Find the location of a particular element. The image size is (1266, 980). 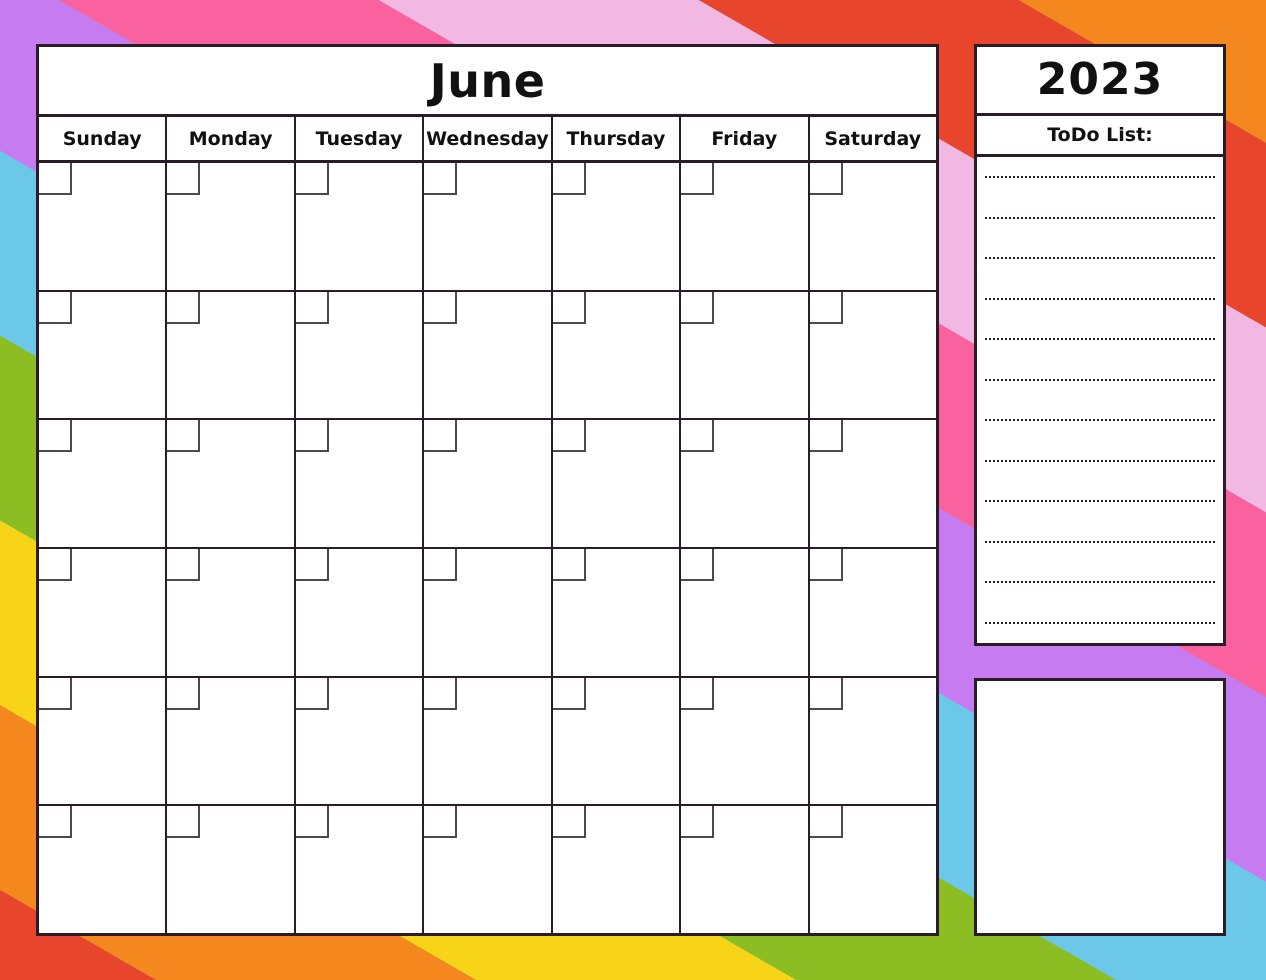

weekday-label: Saturday is located at coordinates (873, 138).